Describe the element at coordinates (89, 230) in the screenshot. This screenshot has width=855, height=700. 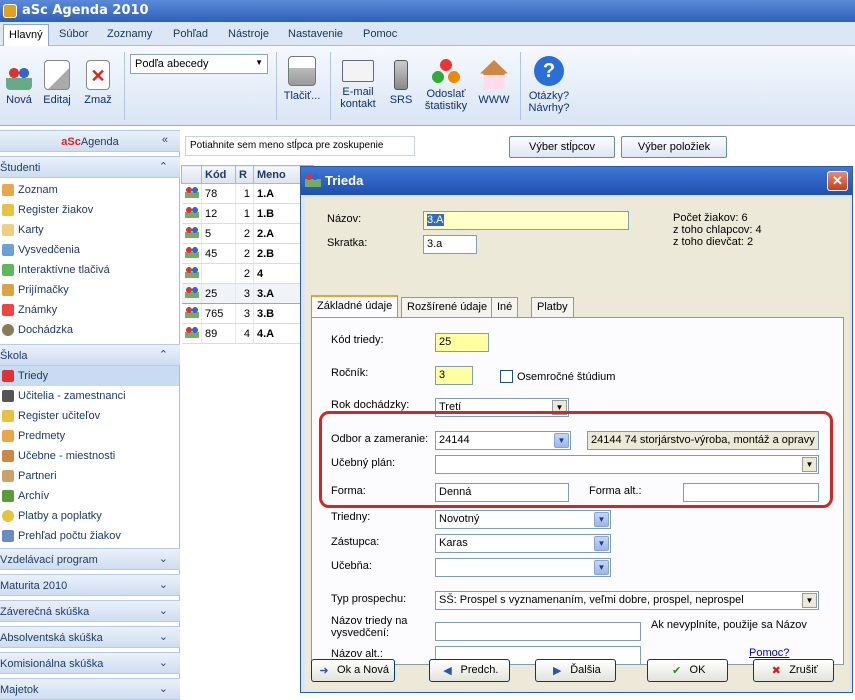
I see `sidebar-item-karty: Karty` at that location.